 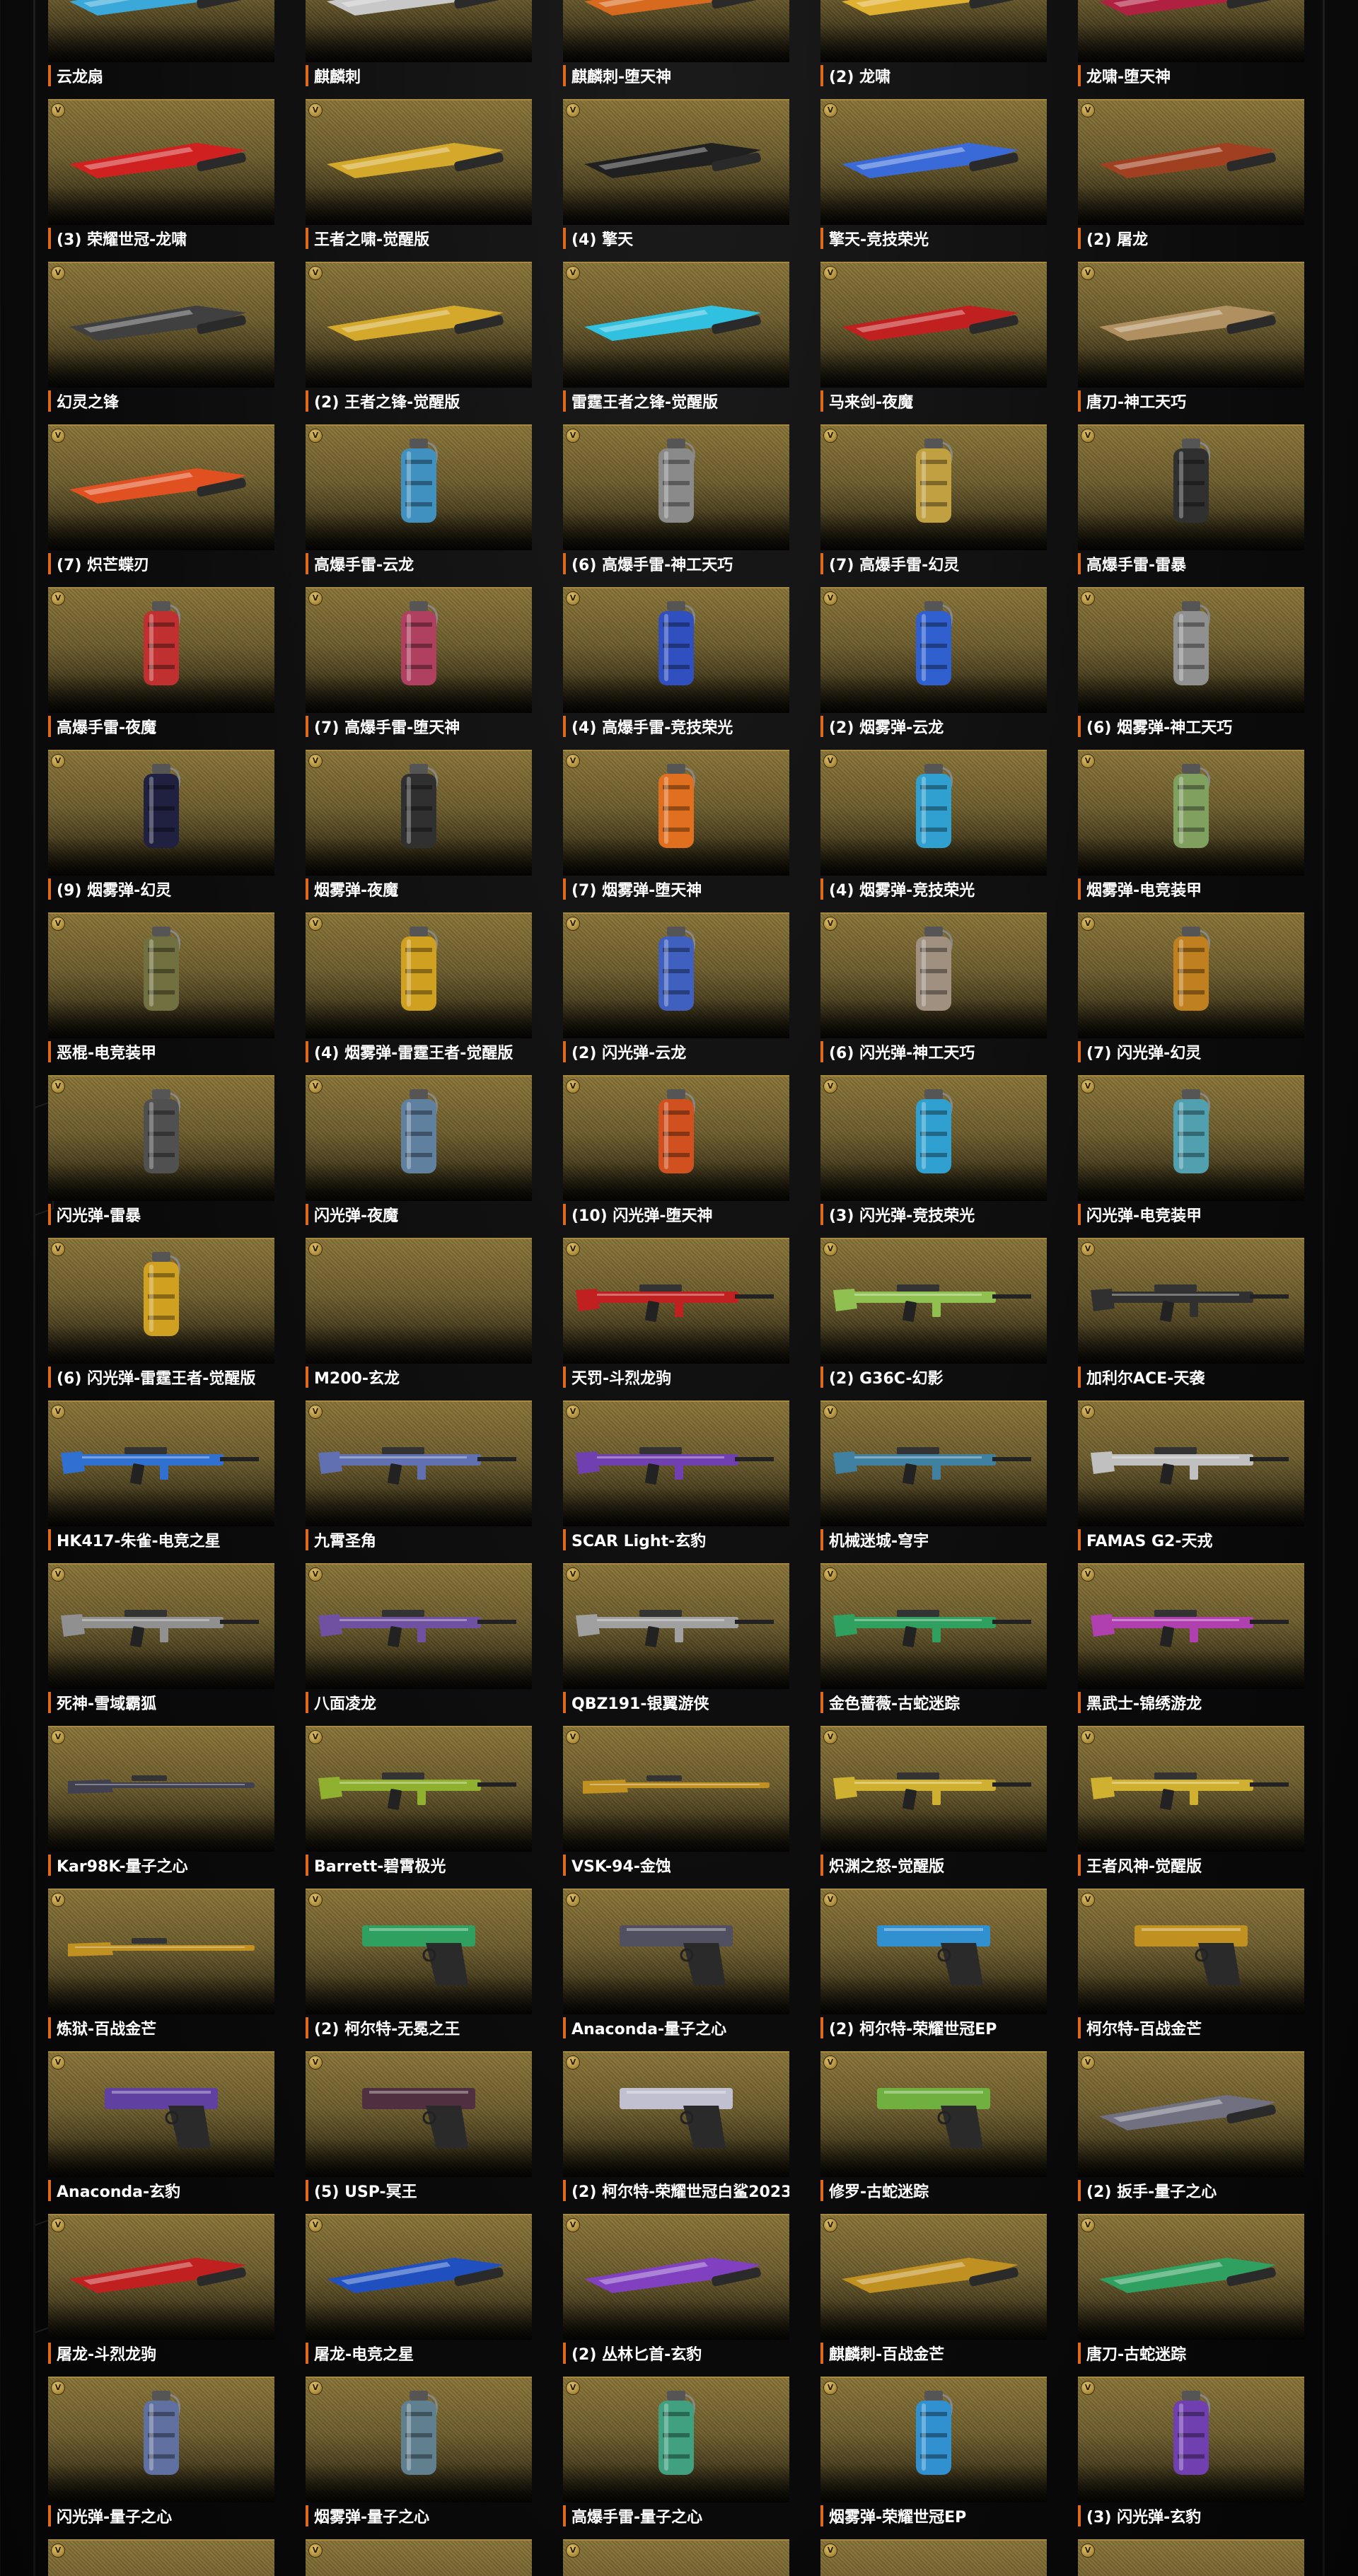 What do you see at coordinates (933, 2132) in the screenshot?
I see `weapon-card: V 修罗-古蛇迷踪` at bounding box center [933, 2132].